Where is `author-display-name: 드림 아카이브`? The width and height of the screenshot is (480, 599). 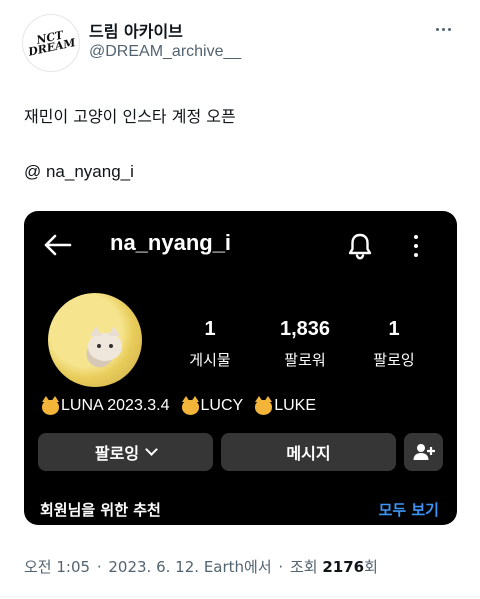
author-display-name: 드림 아카이브 is located at coordinates (136, 30).